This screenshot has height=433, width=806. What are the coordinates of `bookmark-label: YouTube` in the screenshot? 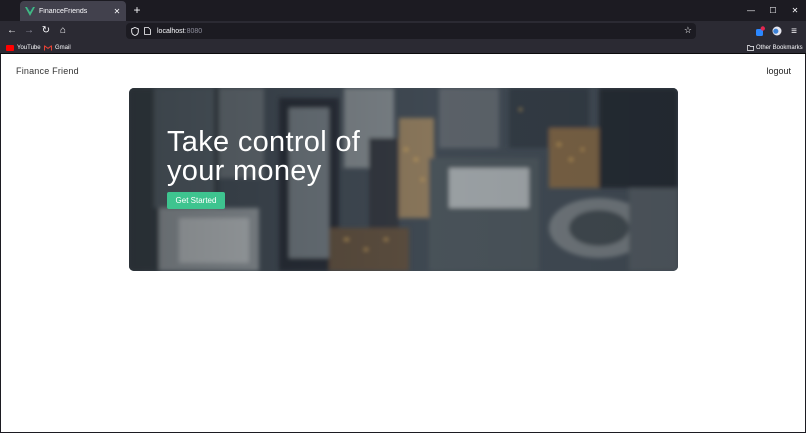 It's located at (29, 47).